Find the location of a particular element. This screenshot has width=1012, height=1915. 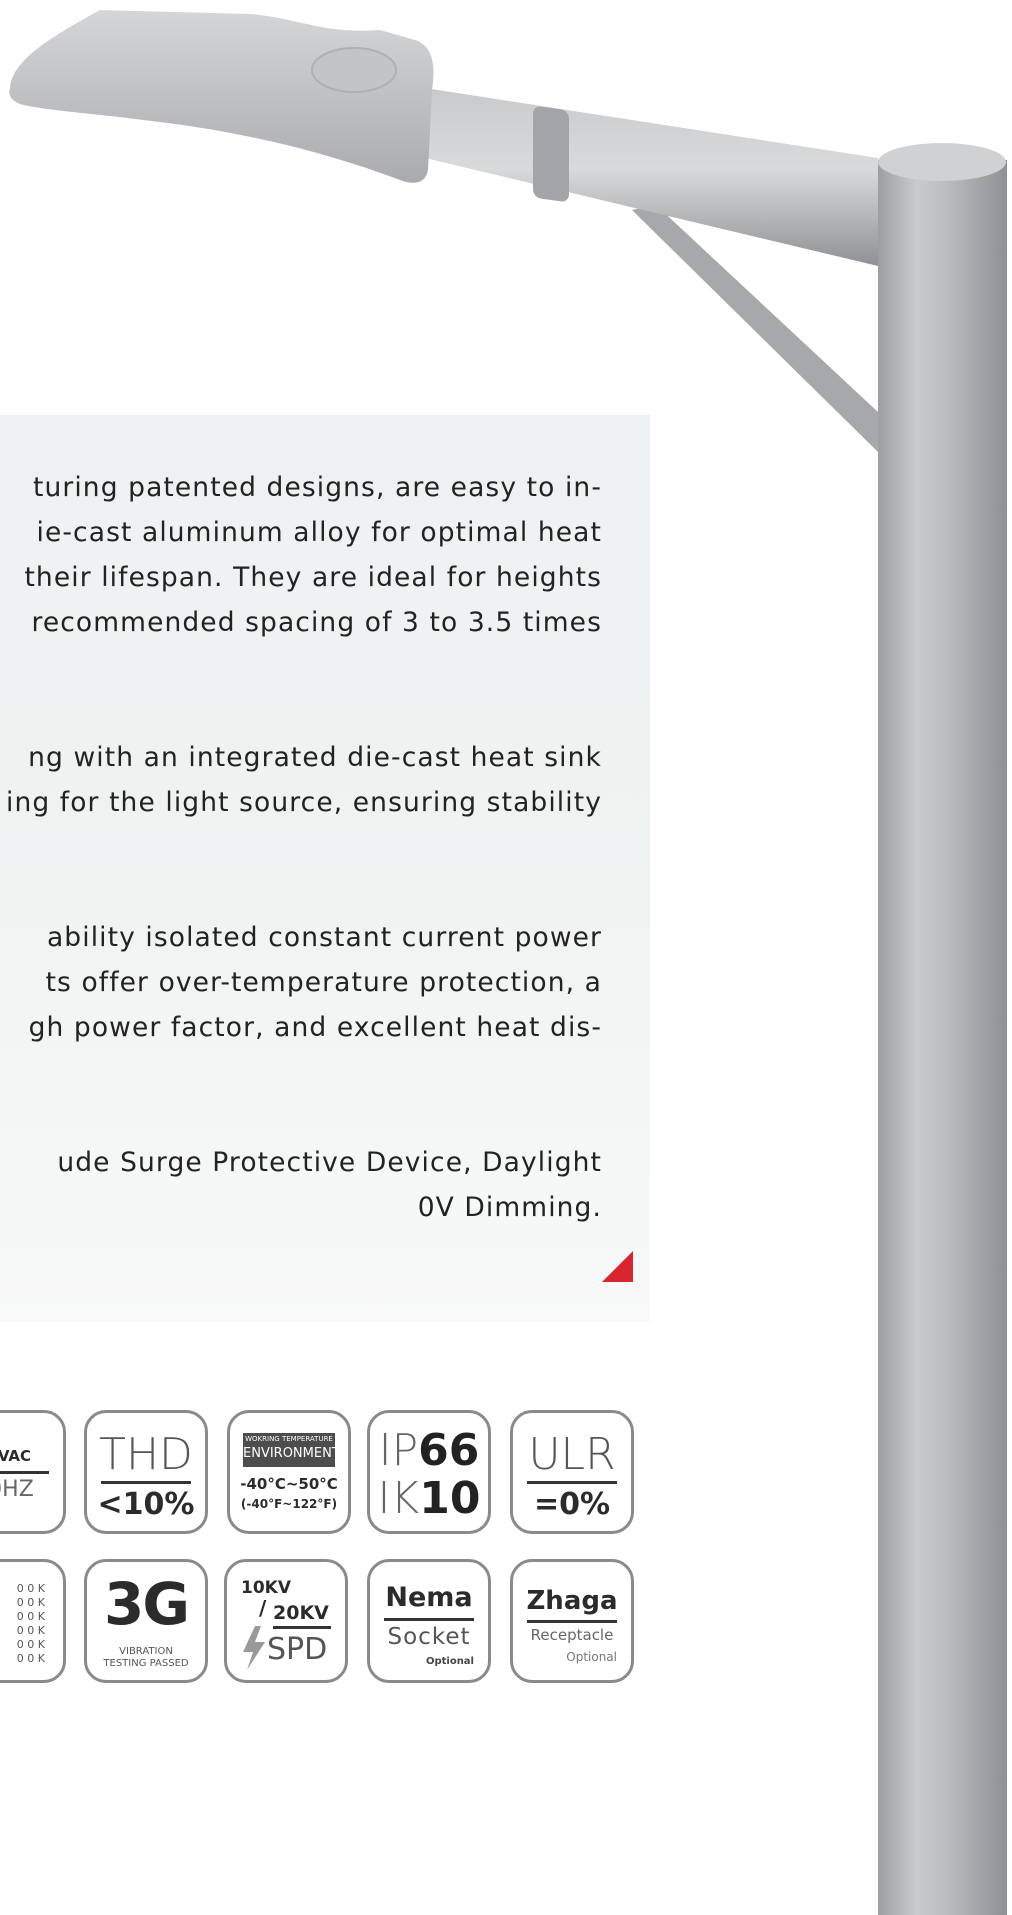

ik-label: IK is located at coordinates (398, 1498).